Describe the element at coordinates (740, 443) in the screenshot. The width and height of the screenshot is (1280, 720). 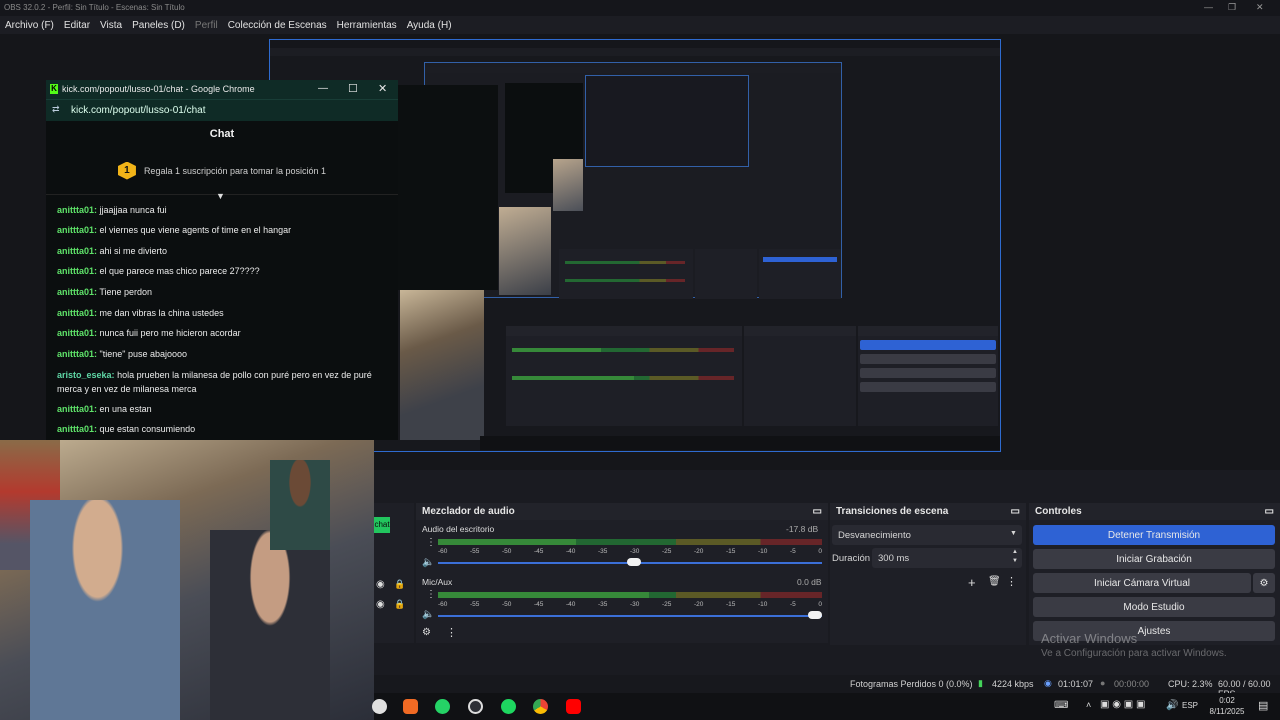
I see `nested-taskbar-level1` at that location.